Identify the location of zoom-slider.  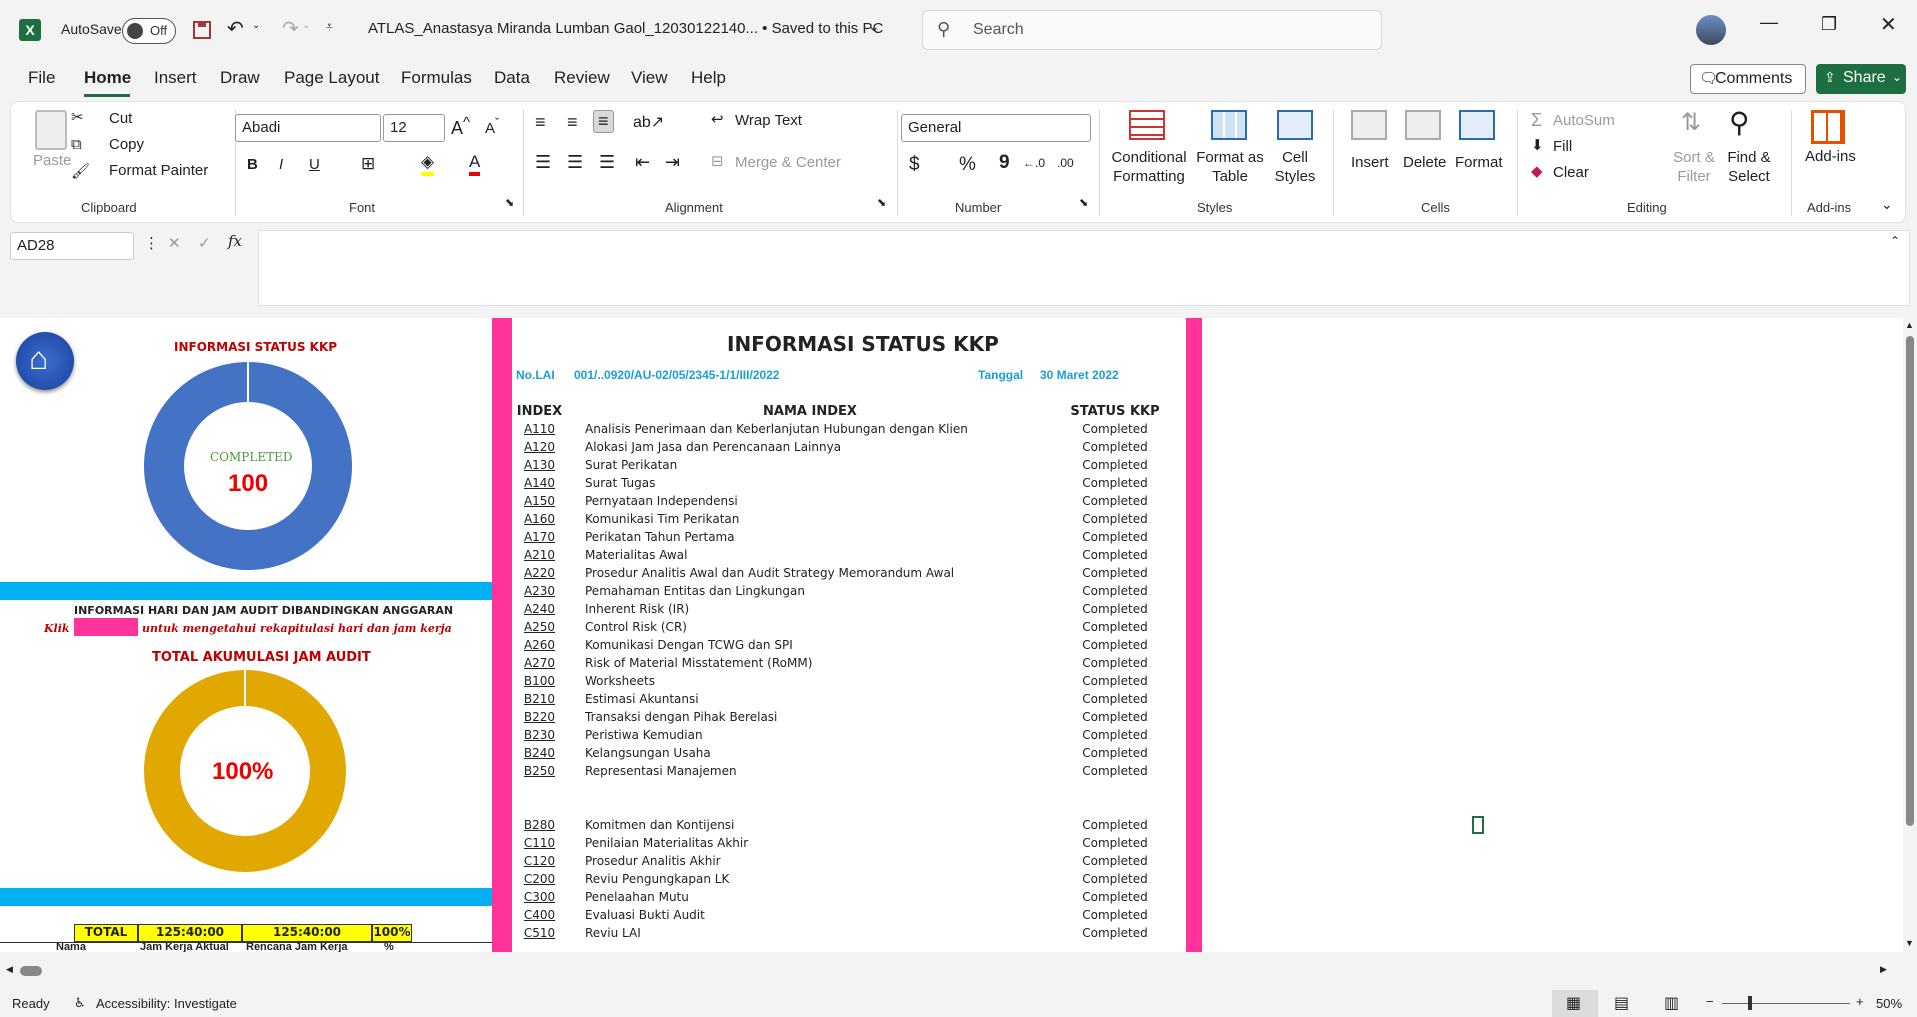
(1786, 1003).